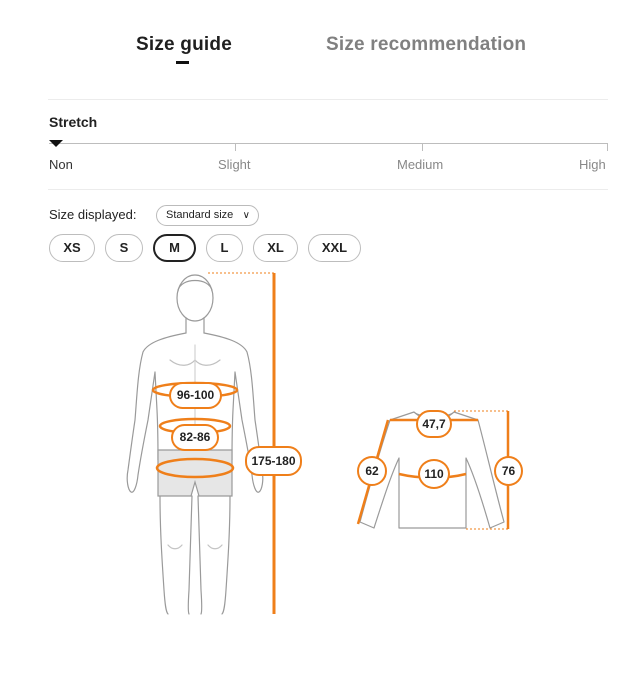  Describe the element at coordinates (195, 473) in the screenshot. I see `underwear-icon` at that location.